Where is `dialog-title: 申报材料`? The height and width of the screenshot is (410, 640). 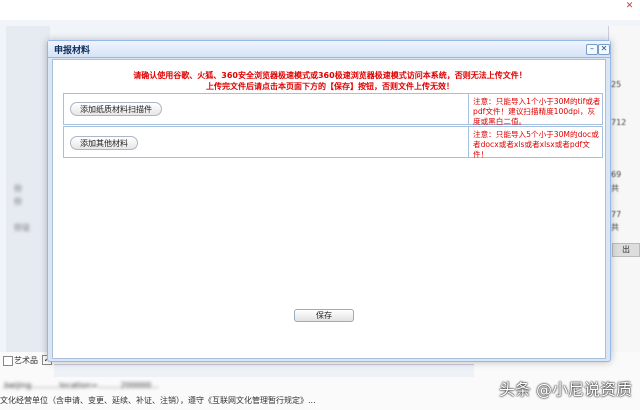 dialog-title: 申报材料 is located at coordinates (72, 51).